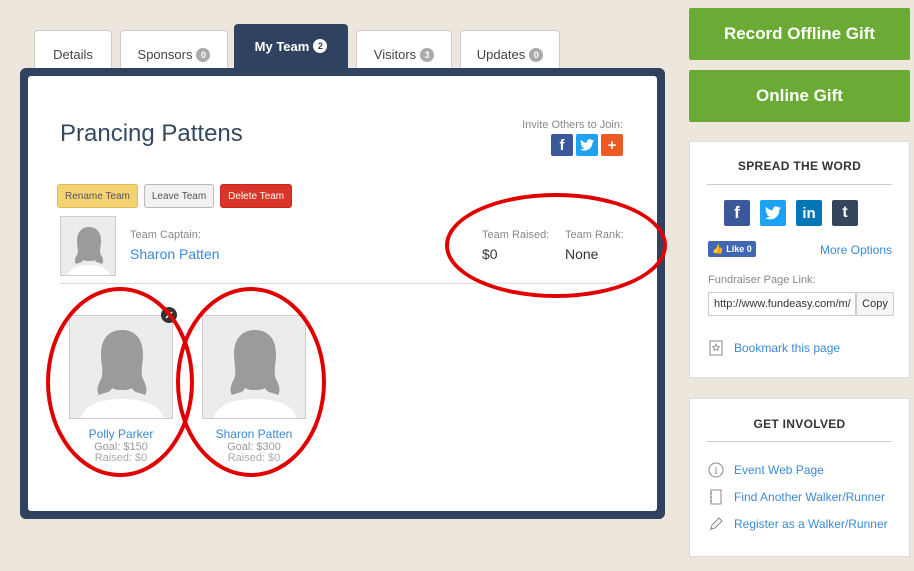  What do you see at coordinates (73, 54) in the screenshot?
I see `tab-label: Details` at bounding box center [73, 54].